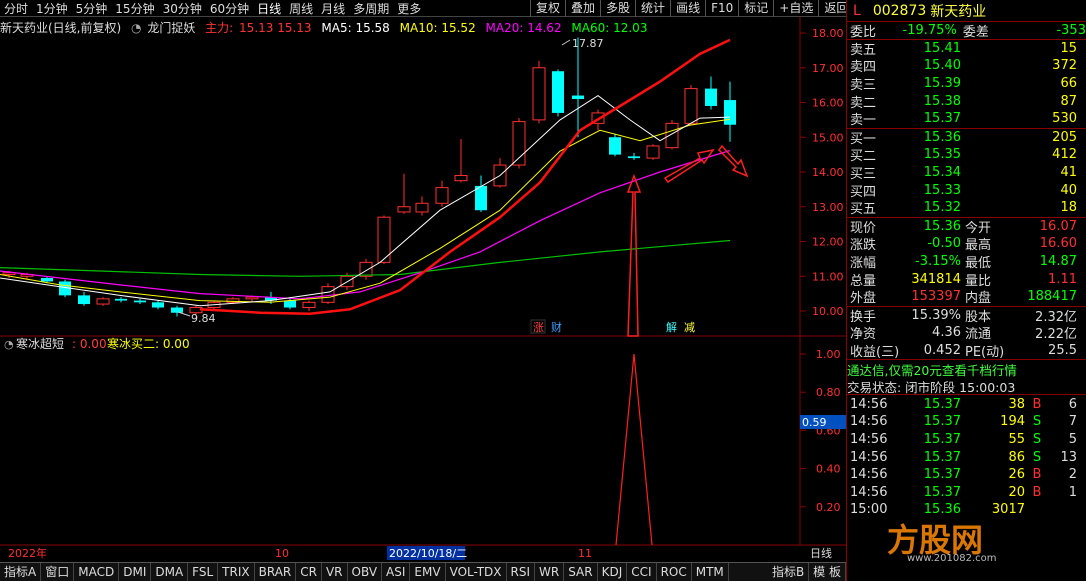 The width and height of the screenshot is (1086, 581). What do you see at coordinates (963, 227) in the screenshot?
I see `quote-row: 现价 15.36 今开 16.07` at bounding box center [963, 227].